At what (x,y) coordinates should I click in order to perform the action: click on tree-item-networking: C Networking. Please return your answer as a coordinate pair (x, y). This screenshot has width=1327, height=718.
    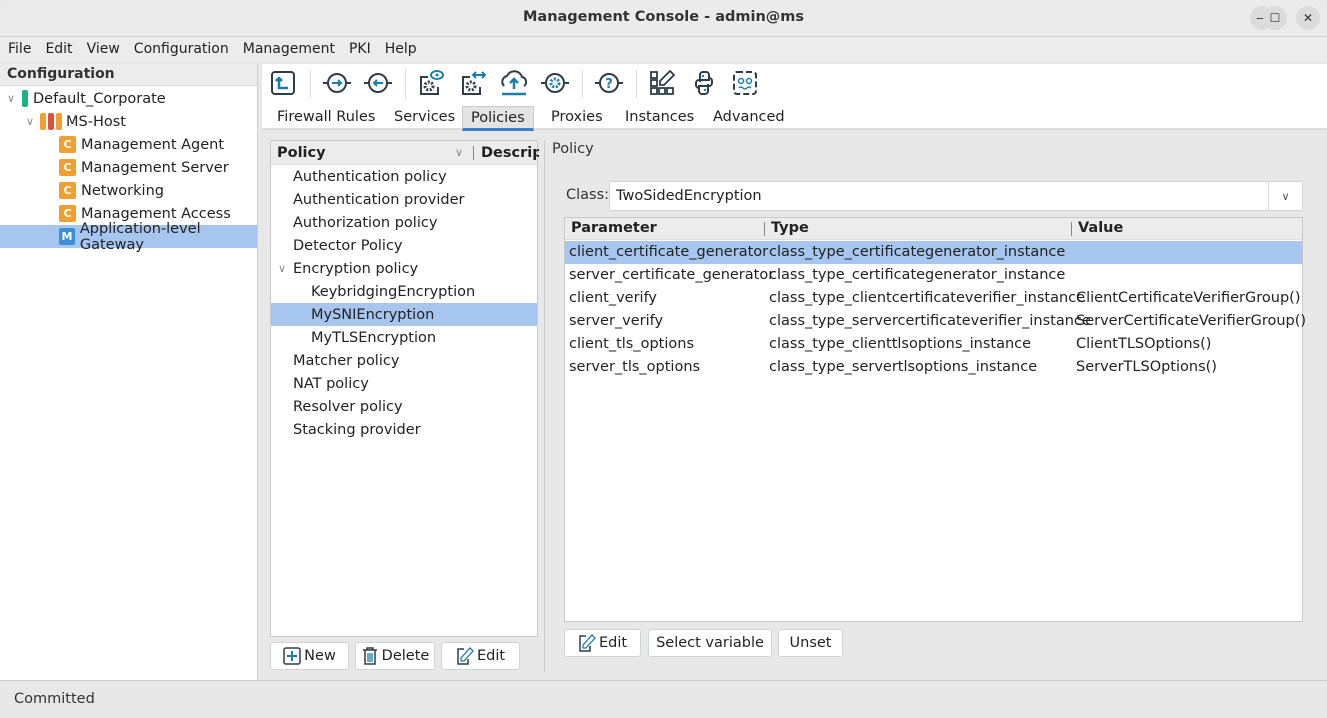
    Looking at the image, I should click on (128, 190).